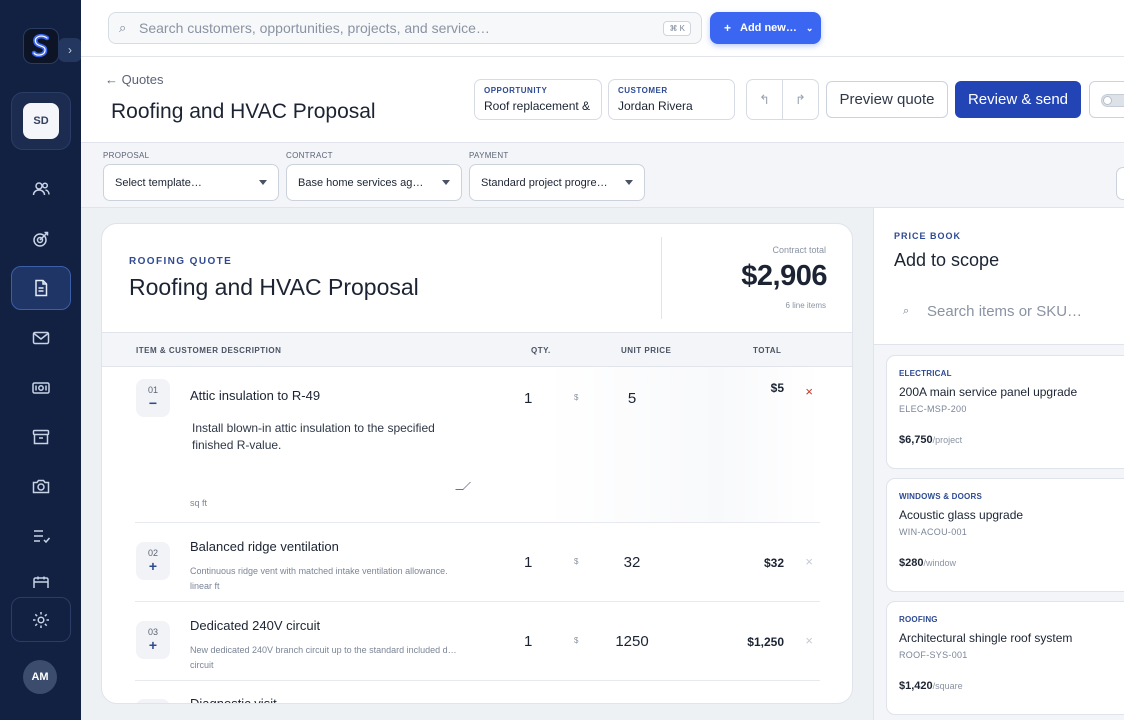 The width and height of the screenshot is (1124, 720). Describe the element at coordinates (70, 50) in the screenshot. I see `sidebar-collapse-button: ›` at that location.